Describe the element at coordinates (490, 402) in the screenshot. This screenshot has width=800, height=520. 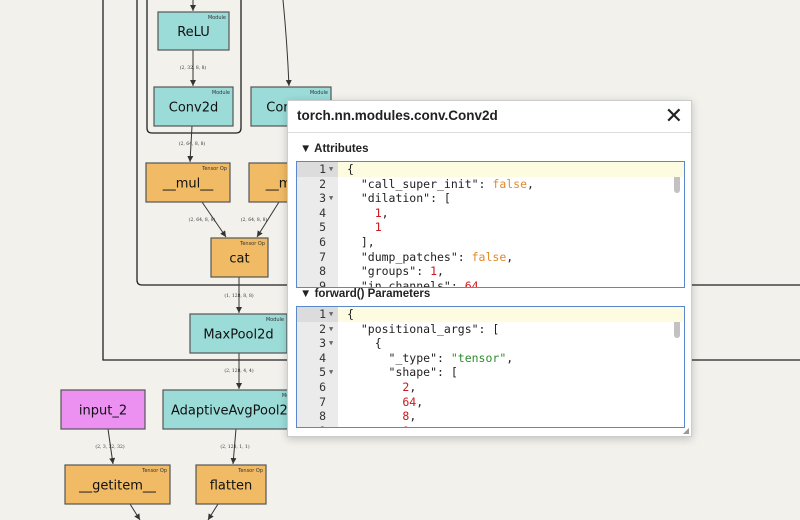
I see `code-line: 7 64,` at that location.